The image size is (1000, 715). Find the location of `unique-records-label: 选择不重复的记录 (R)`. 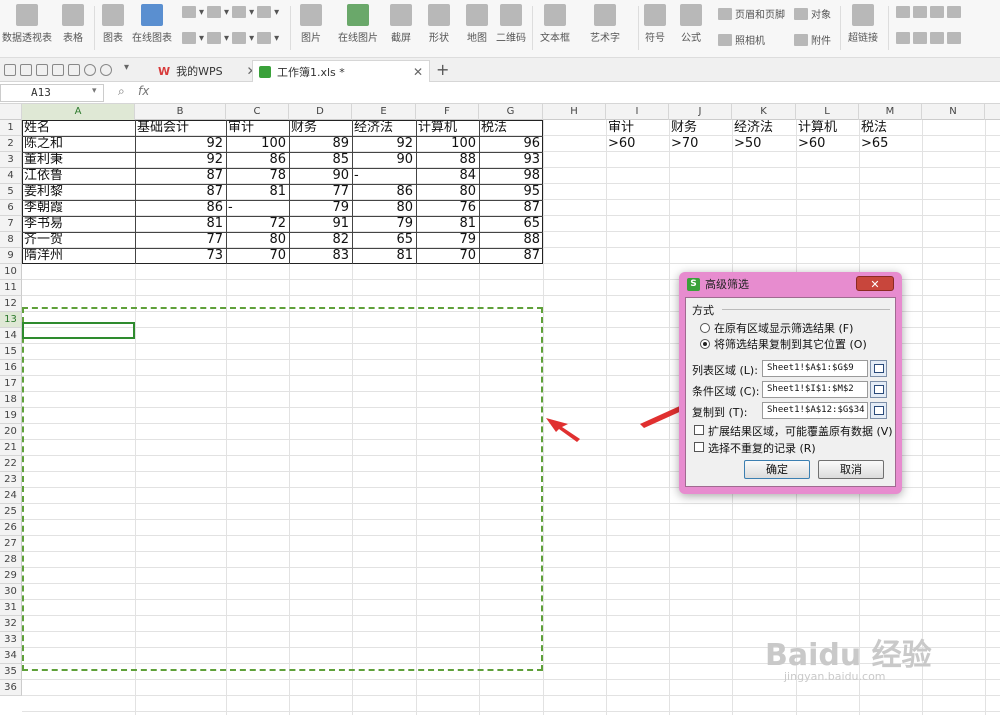

unique-records-label: 选择不重复的记录 (R) is located at coordinates (762, 448).